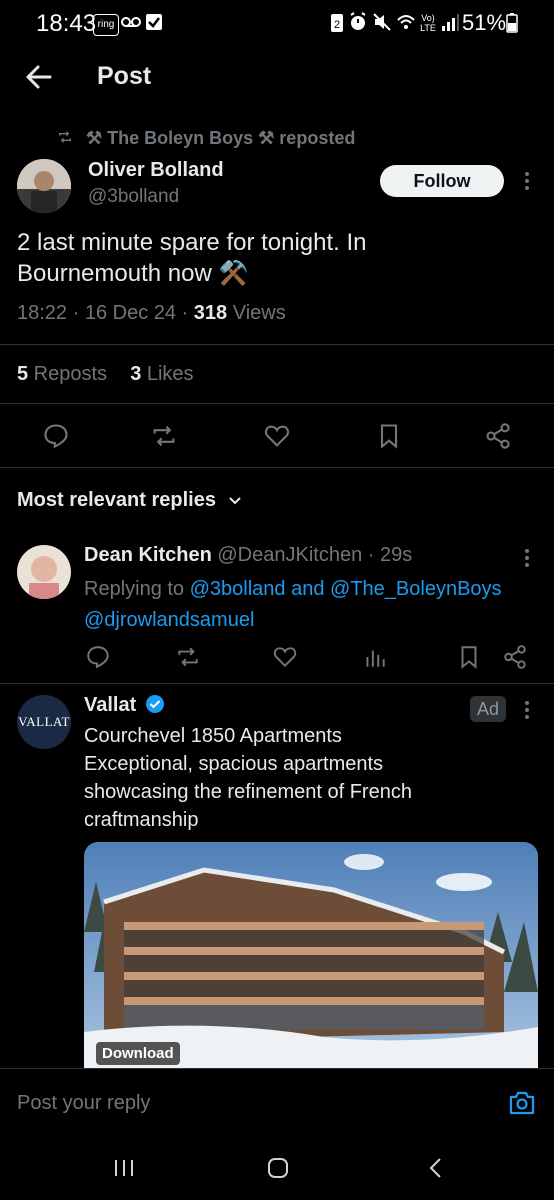  I want to click on status-bar: 18:43 ring 2 Vo) LTE 51%, so click(277, 25).